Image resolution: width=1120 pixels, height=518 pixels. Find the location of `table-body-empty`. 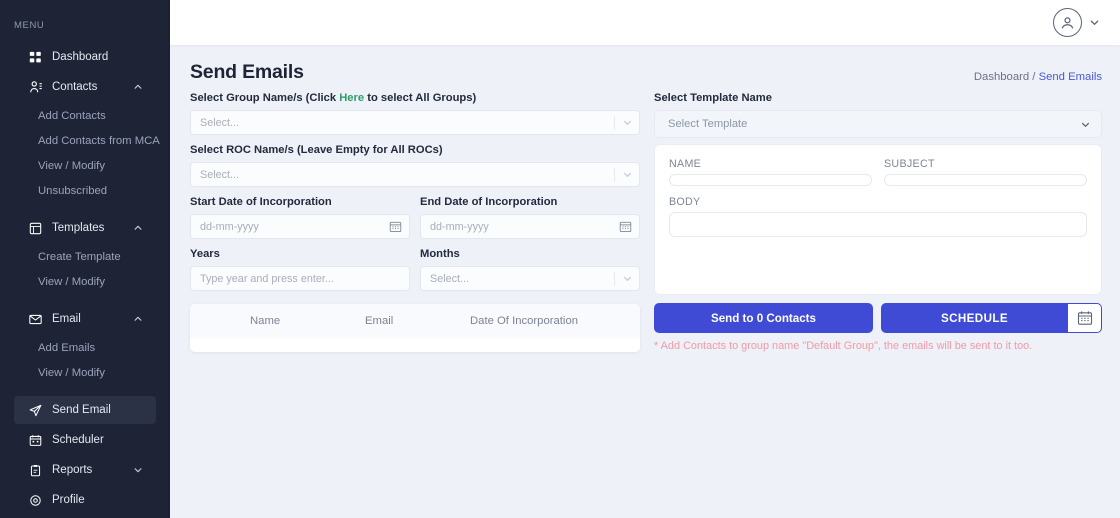

table-body-empty is located at coordinates (415, 345).